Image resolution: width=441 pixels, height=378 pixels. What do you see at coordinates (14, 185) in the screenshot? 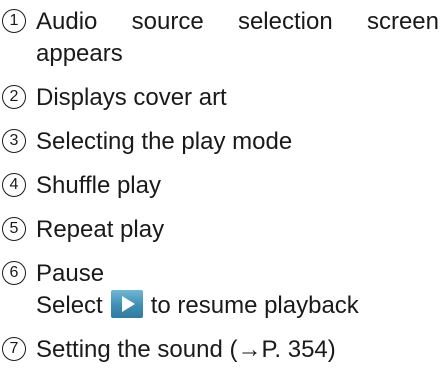
I see `item-number: 4` at bounding box center [14, 185].